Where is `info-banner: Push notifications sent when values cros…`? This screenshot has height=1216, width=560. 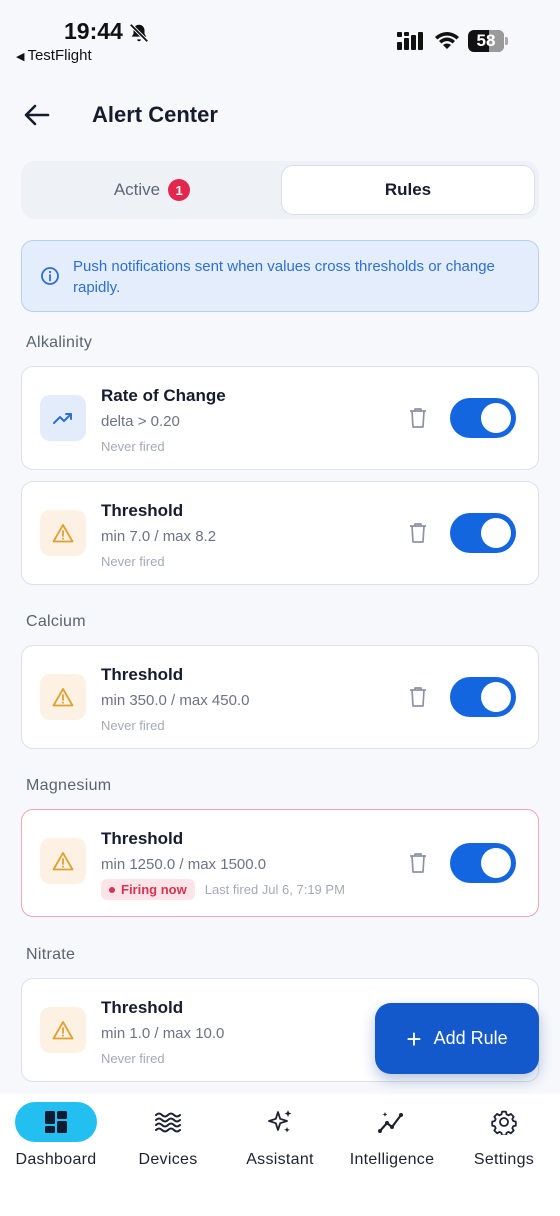 info-banner: Push notifications sent when values cros… is located at coordinates (280, 276).